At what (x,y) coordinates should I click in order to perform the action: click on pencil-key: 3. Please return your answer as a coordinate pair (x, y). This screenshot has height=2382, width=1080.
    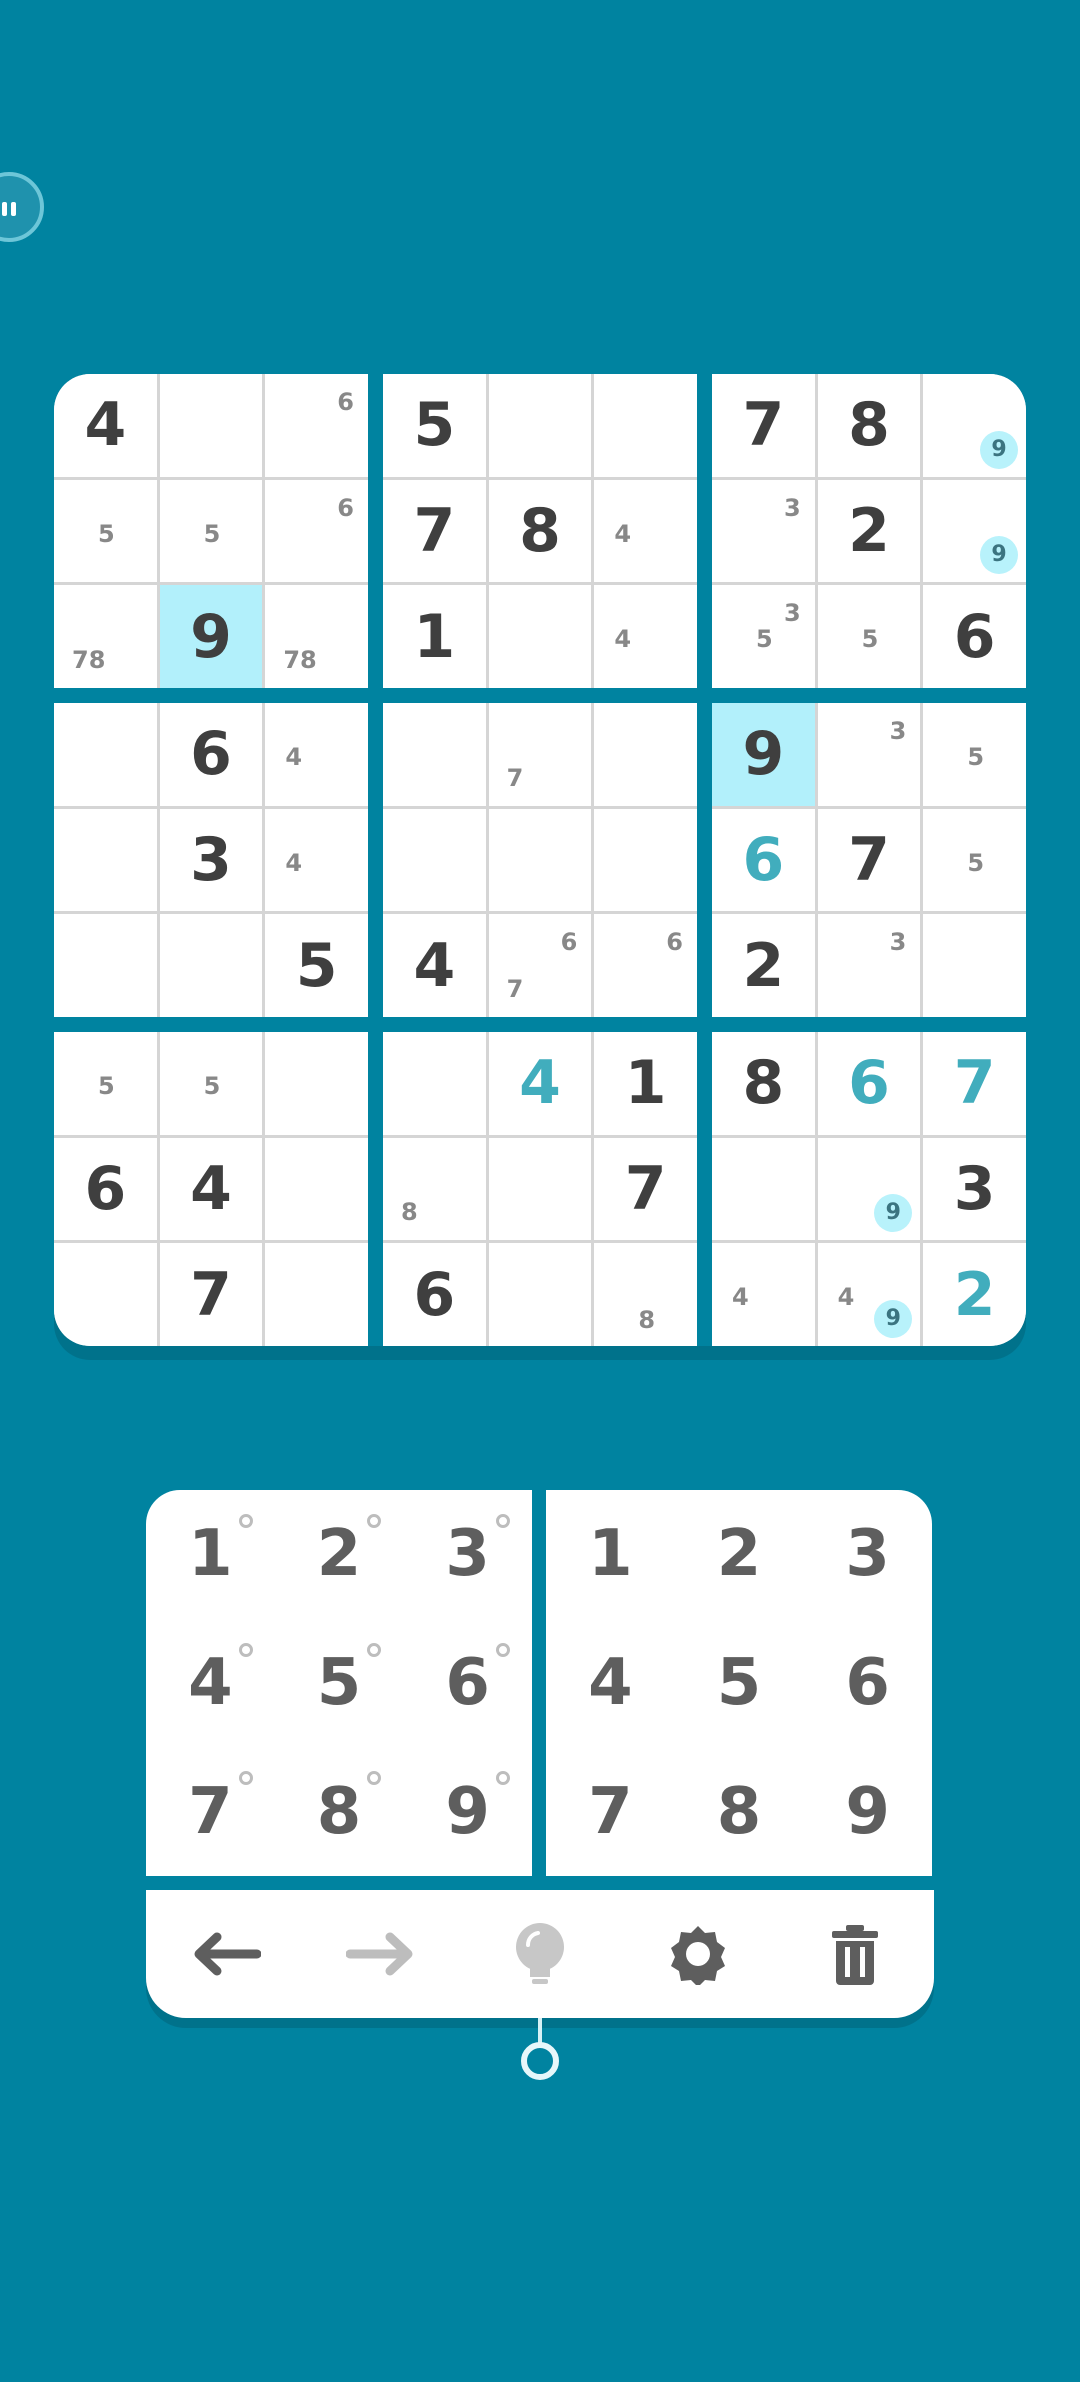
    Looking at the image, I should click on (467, 1554).